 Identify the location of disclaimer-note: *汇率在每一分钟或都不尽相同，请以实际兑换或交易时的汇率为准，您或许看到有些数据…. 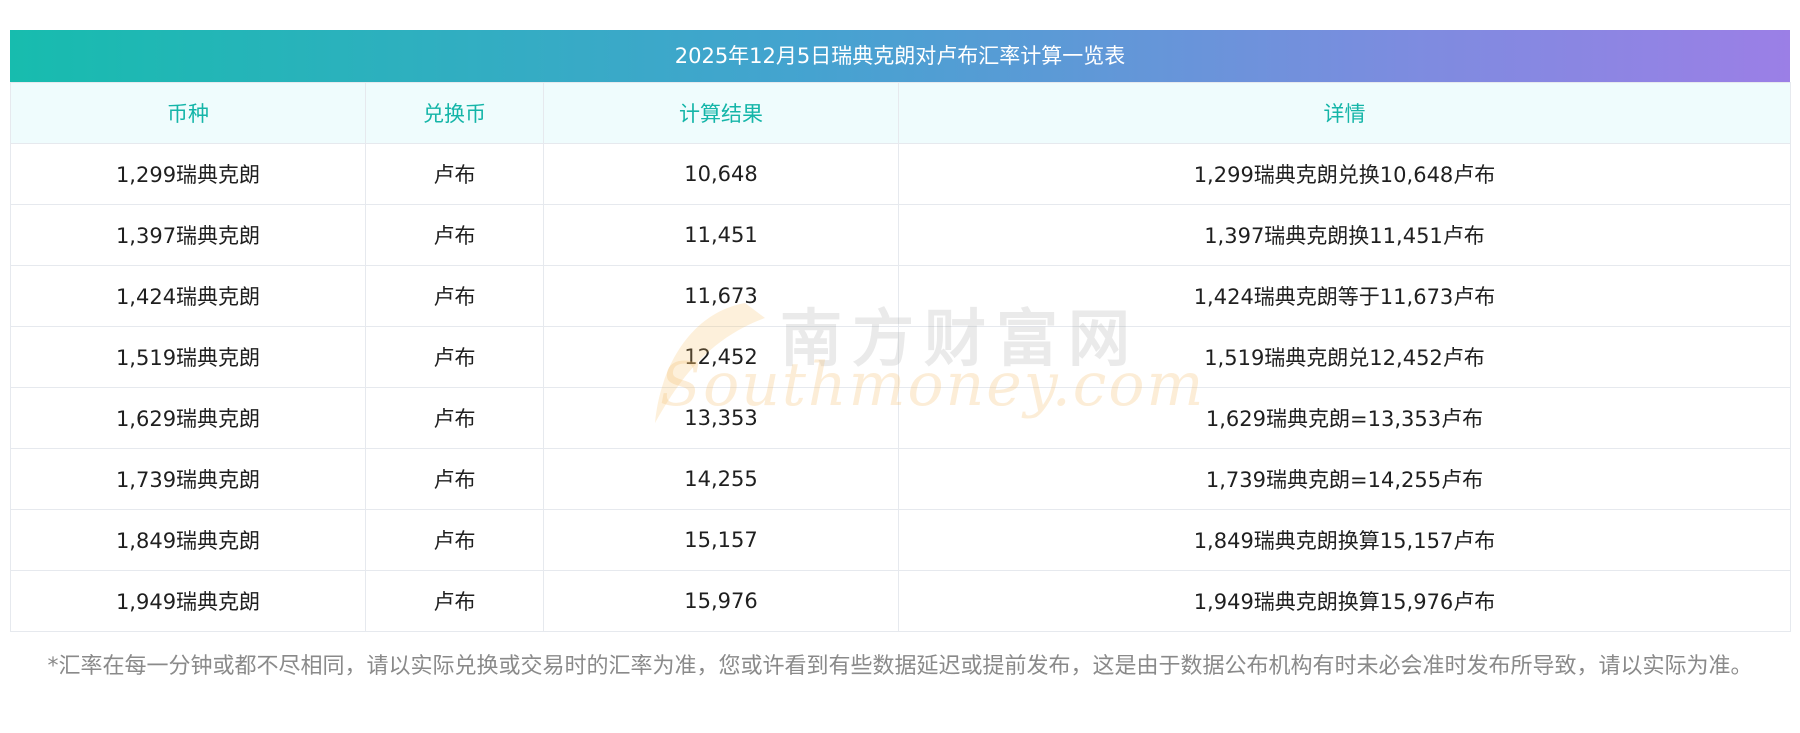
(900, 666).